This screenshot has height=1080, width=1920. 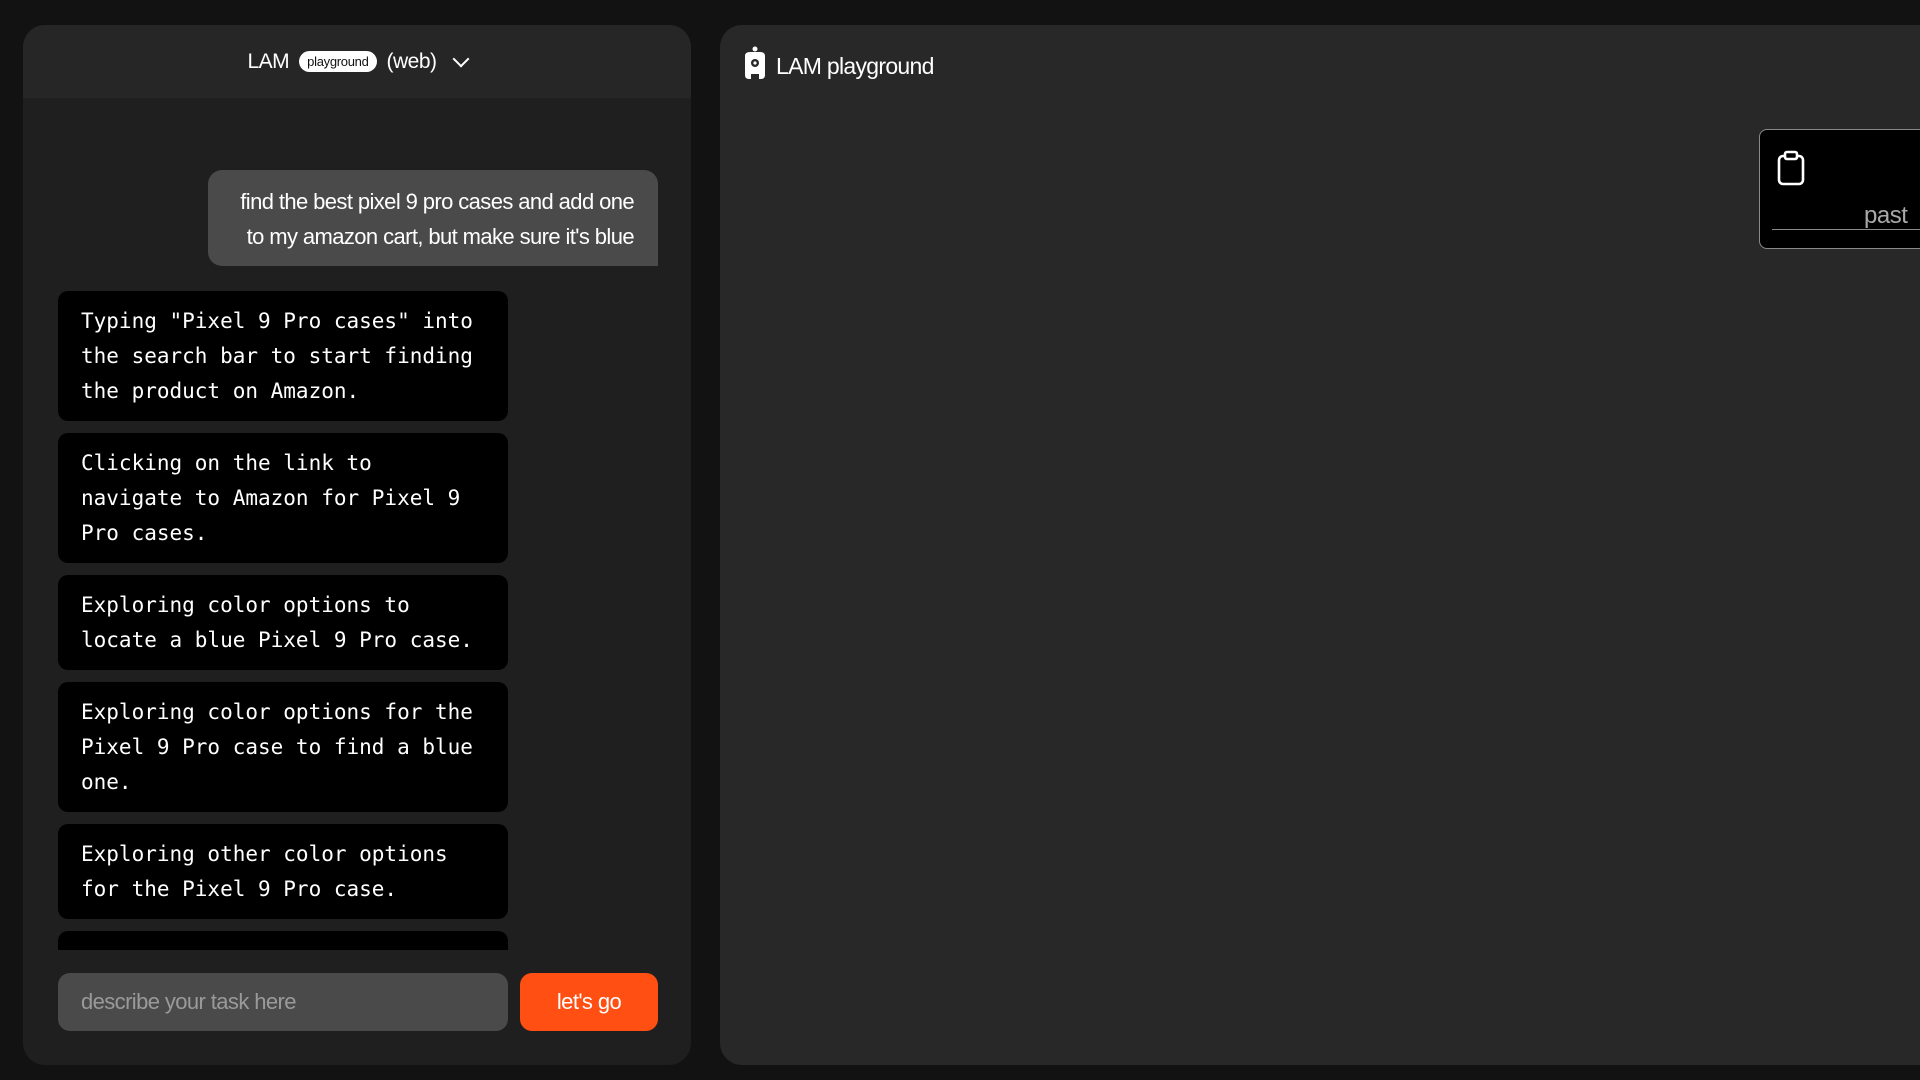 I want to click on brand: LAM playground, so click(x=838, y=66).